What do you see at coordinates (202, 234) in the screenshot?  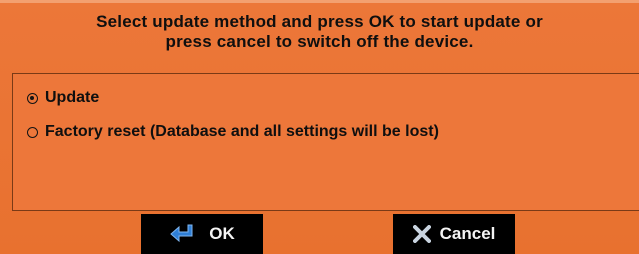 I see `ok-button: OK` at bounding box center [202, 234].